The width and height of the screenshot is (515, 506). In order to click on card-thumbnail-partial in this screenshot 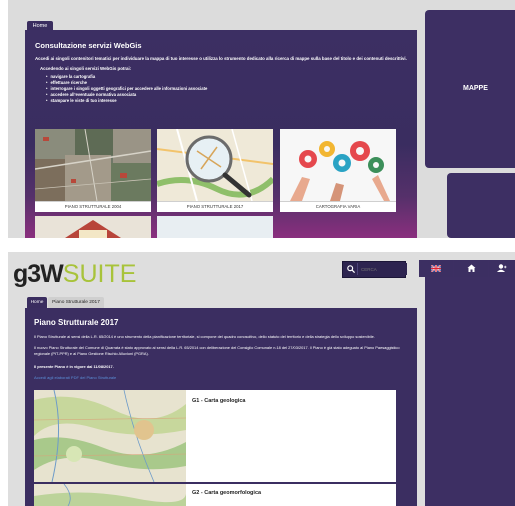, I will do `click(215, 227)`.